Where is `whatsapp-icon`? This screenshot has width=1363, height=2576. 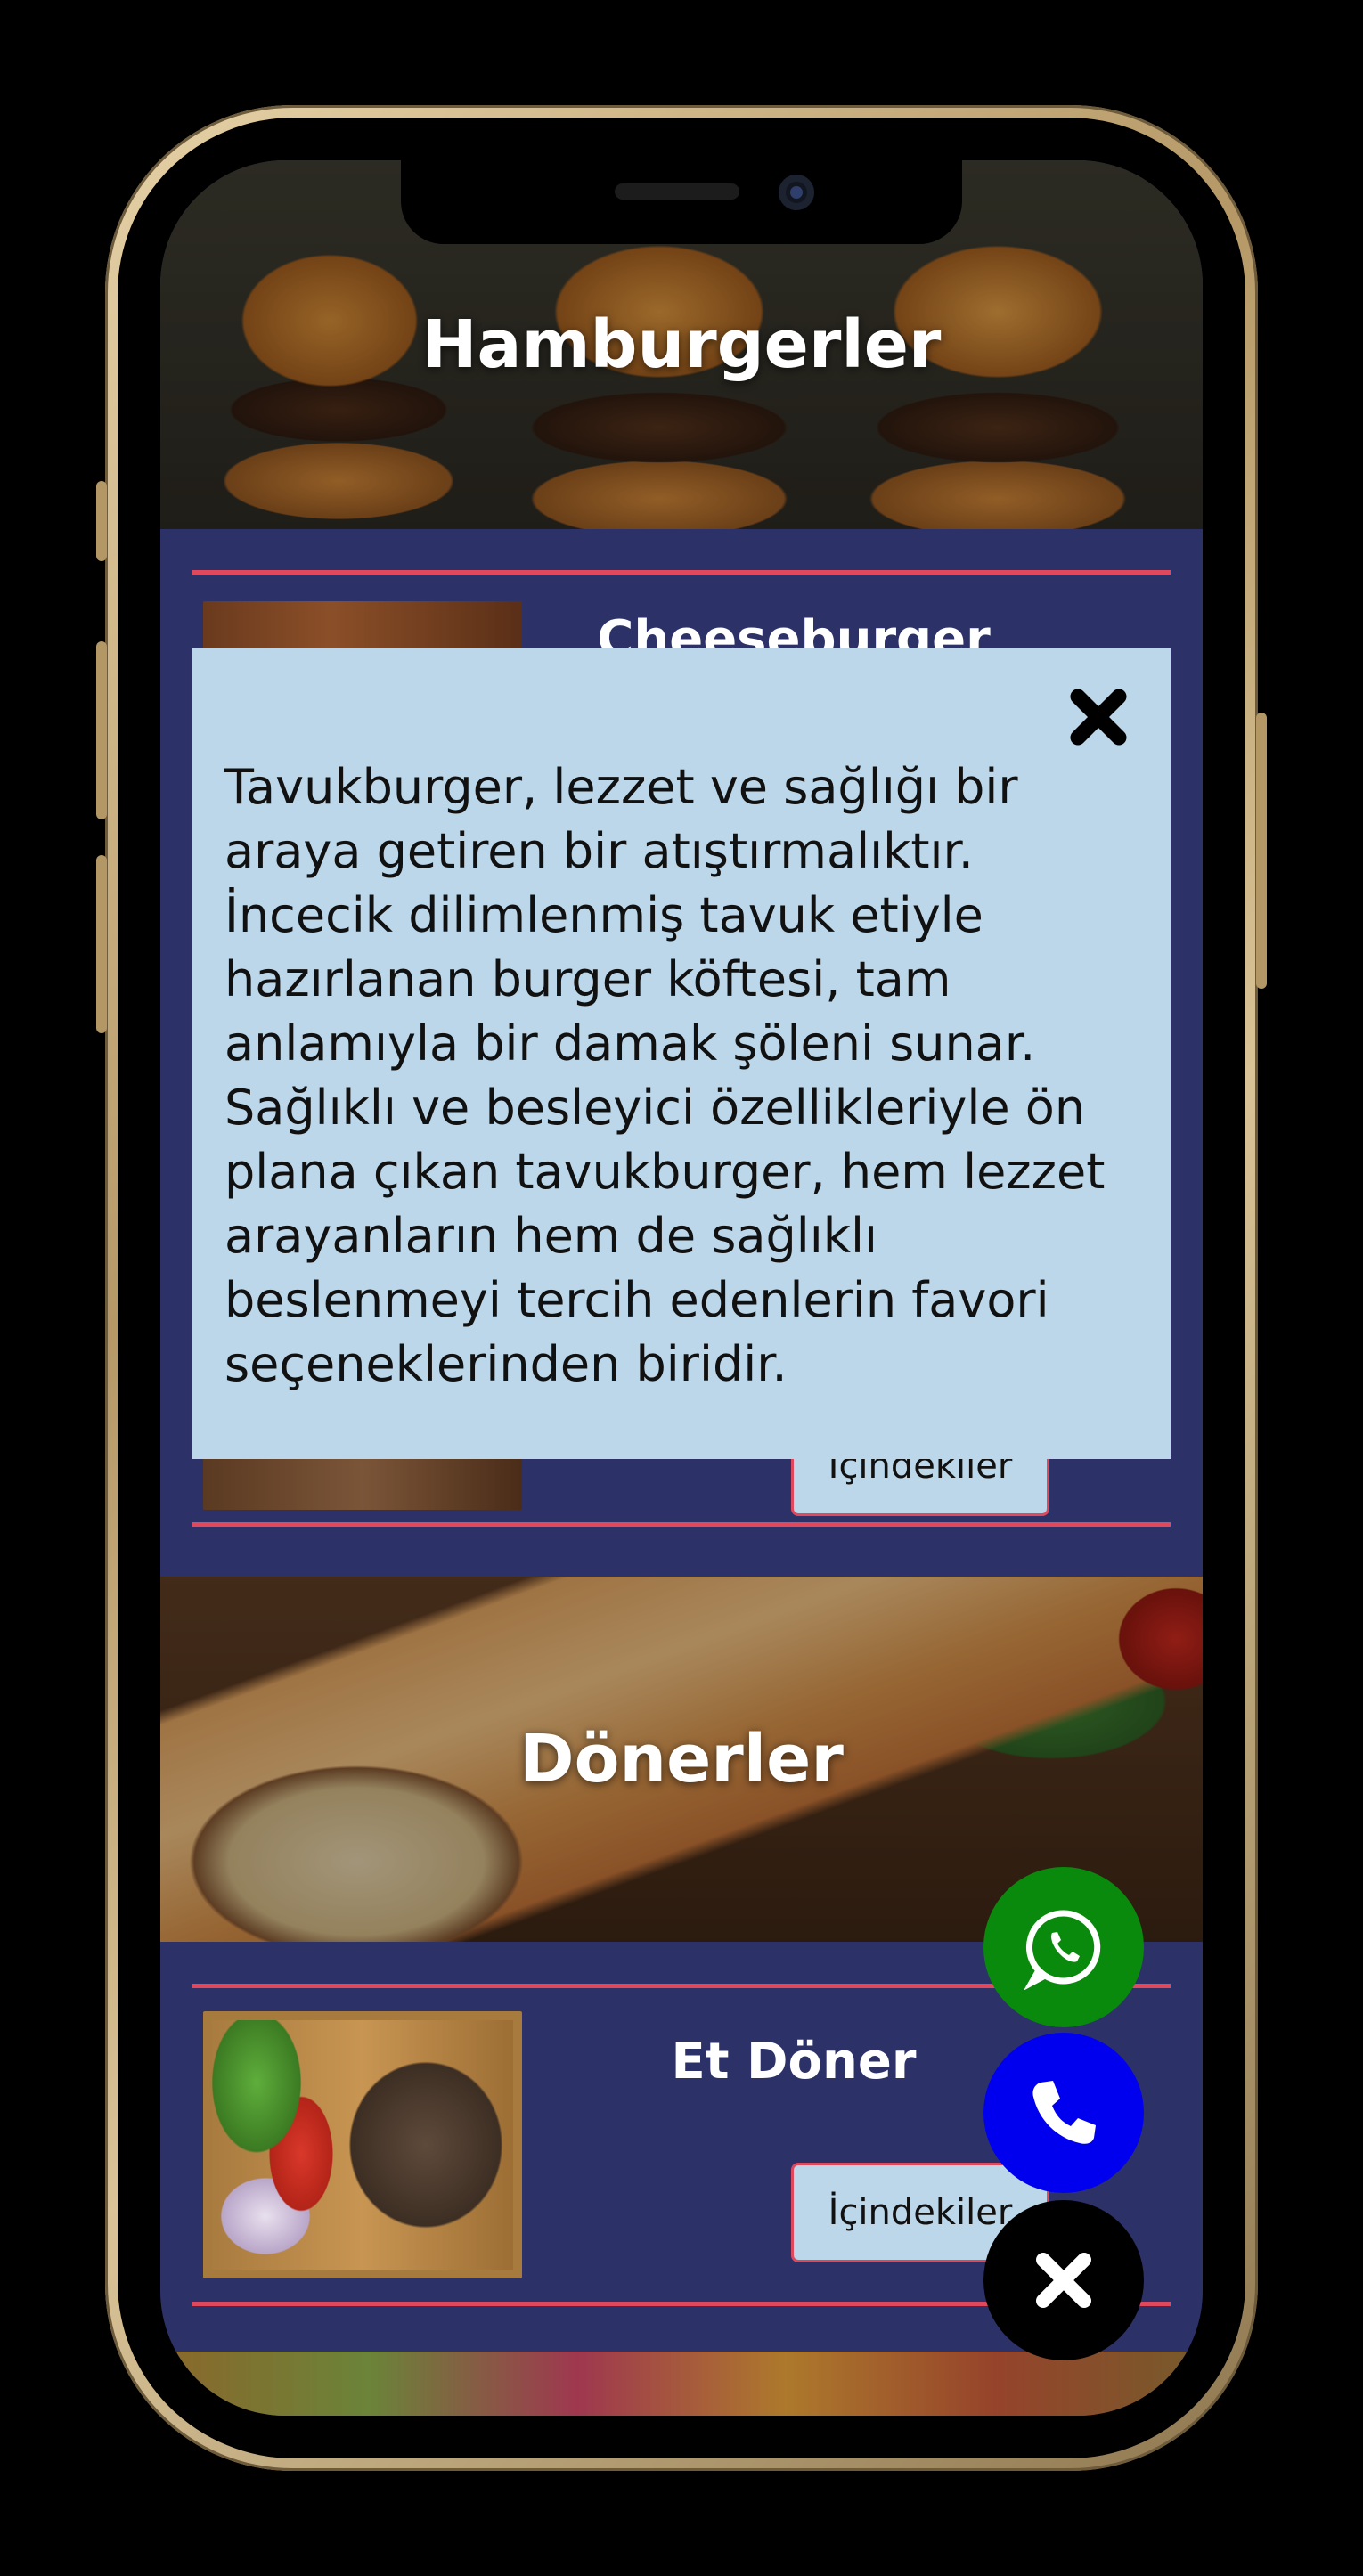
whatsapp-icon is located at coordinates (1062, 1950).